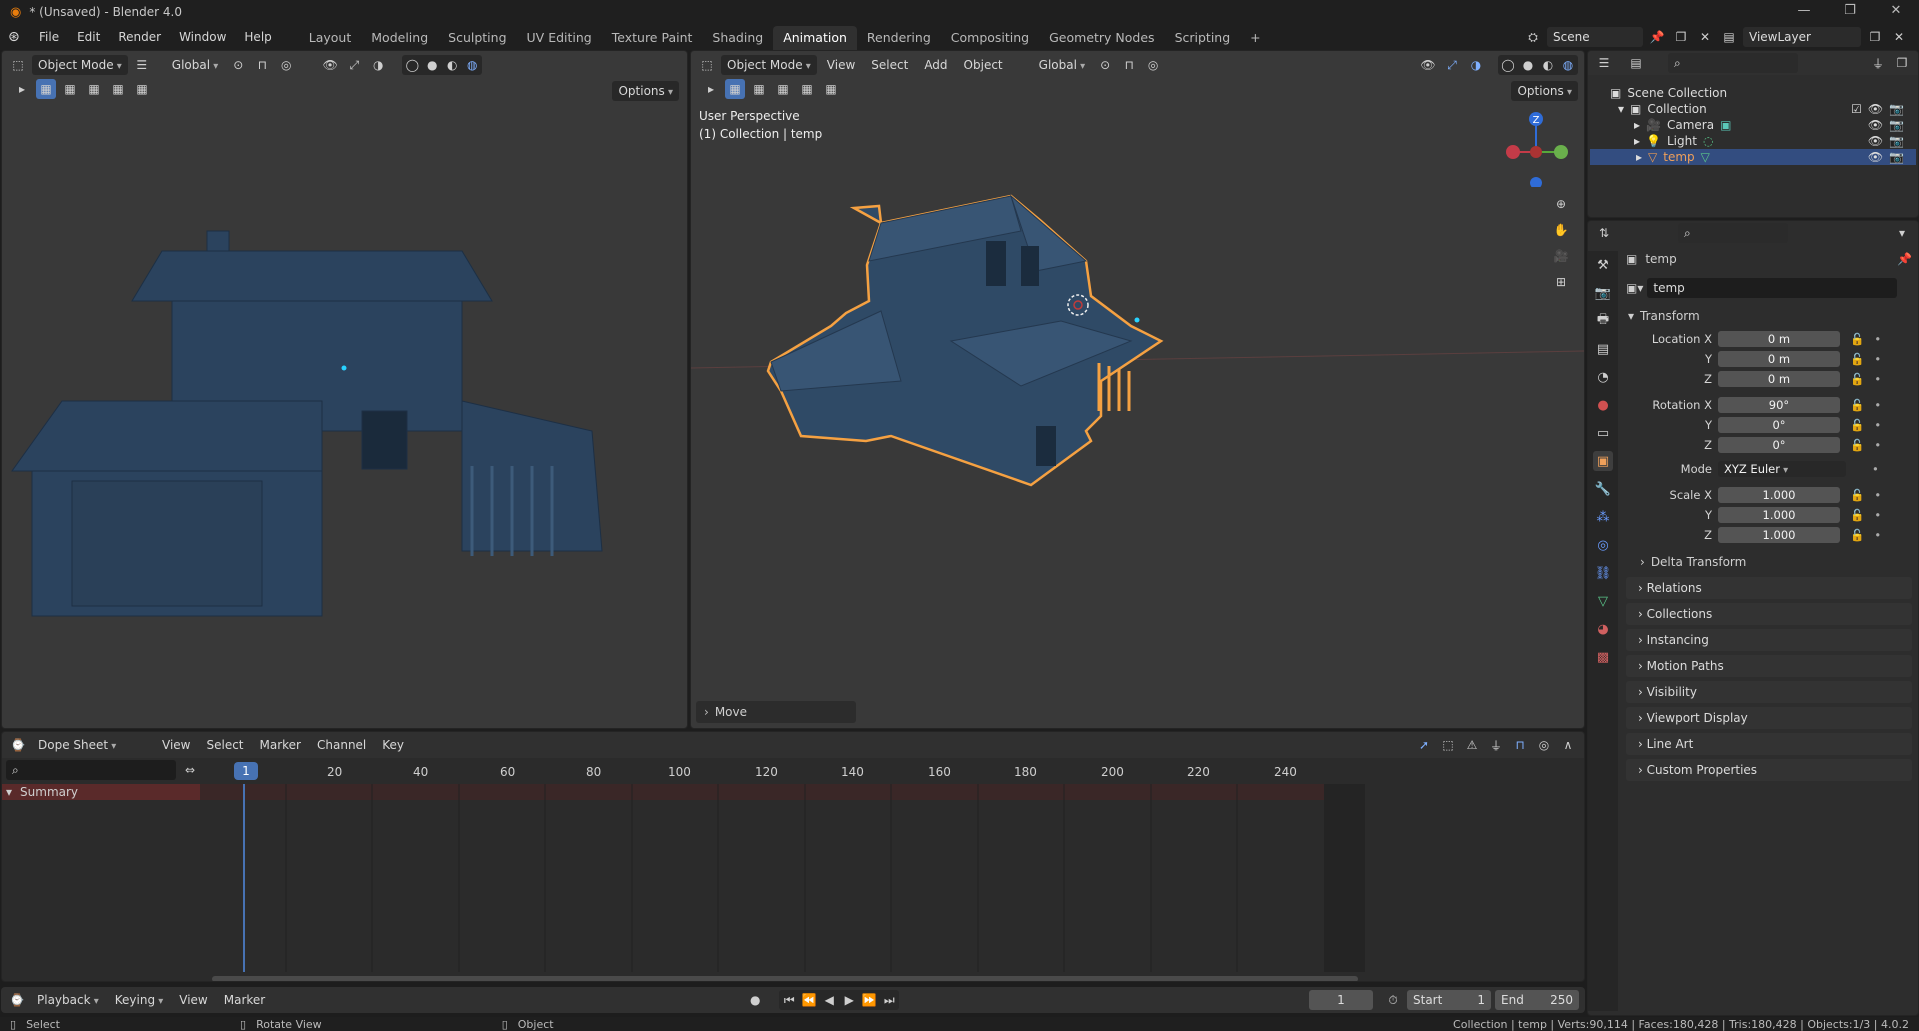 The width and height of the screenshot is (1919, 1031). I want to click on panel-motion-paths: › Motion Paths, so click(1769, 666).